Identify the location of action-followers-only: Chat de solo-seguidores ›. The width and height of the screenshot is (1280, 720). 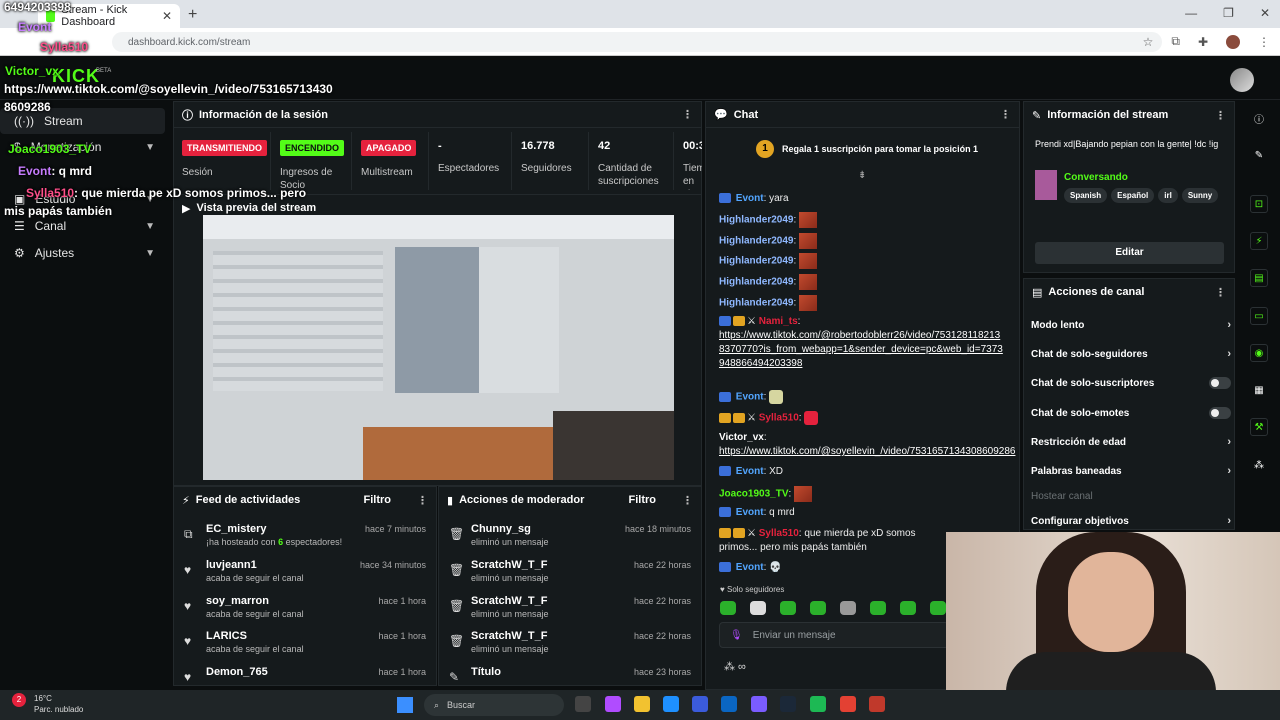
(1131, 354).